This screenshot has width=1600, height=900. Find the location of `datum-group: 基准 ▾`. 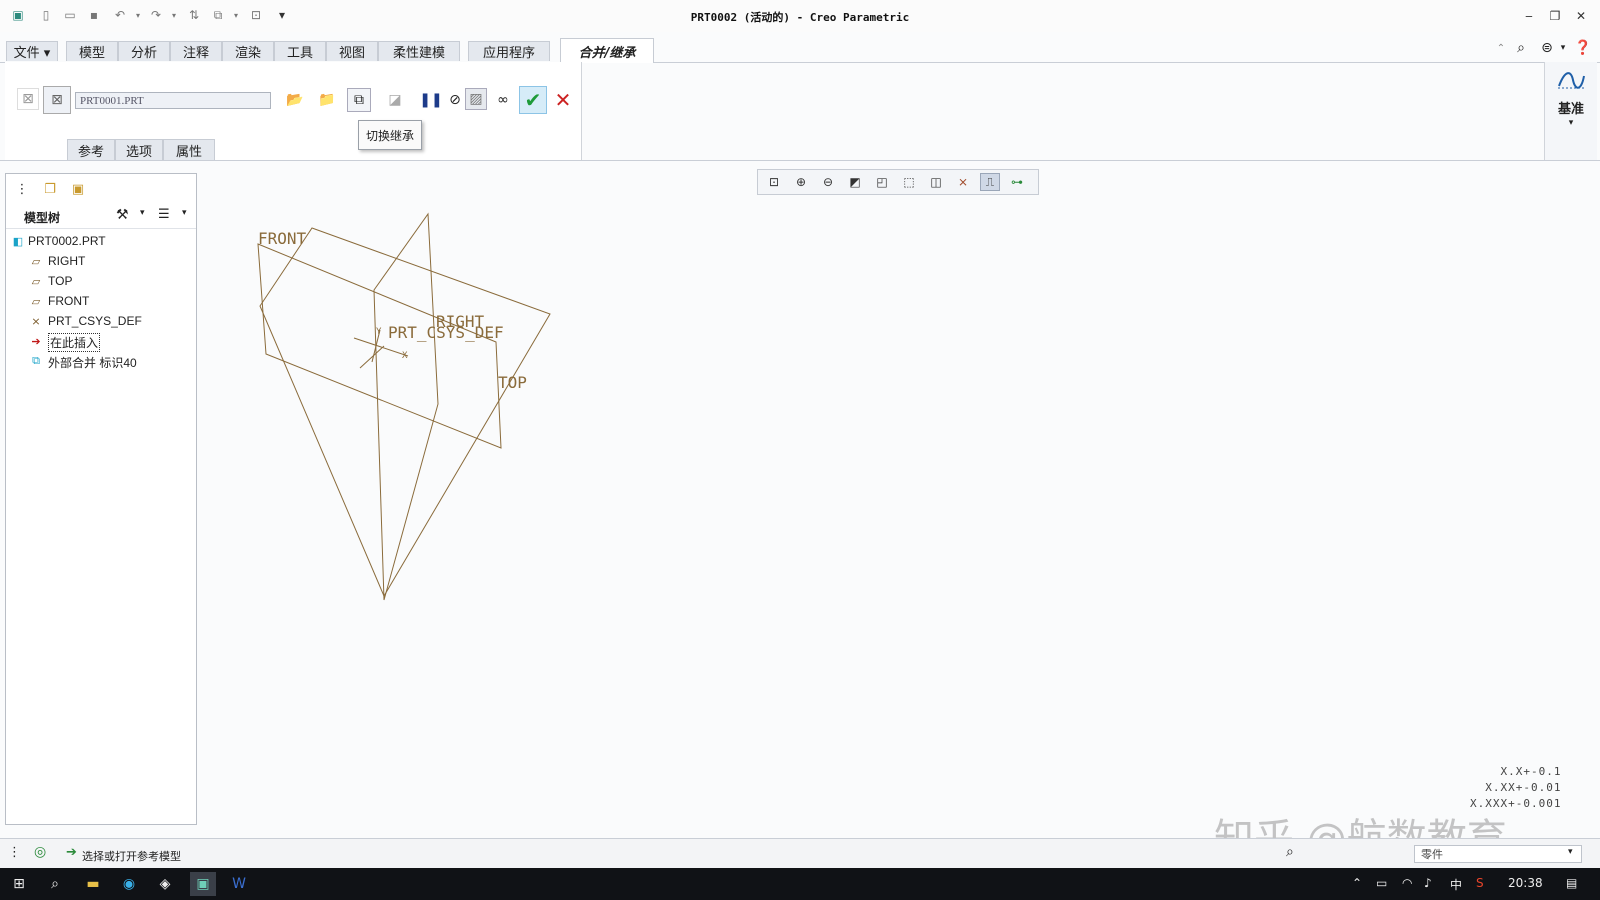

datum-group: 基准 ▾ is located at coordinates (1570, 111).